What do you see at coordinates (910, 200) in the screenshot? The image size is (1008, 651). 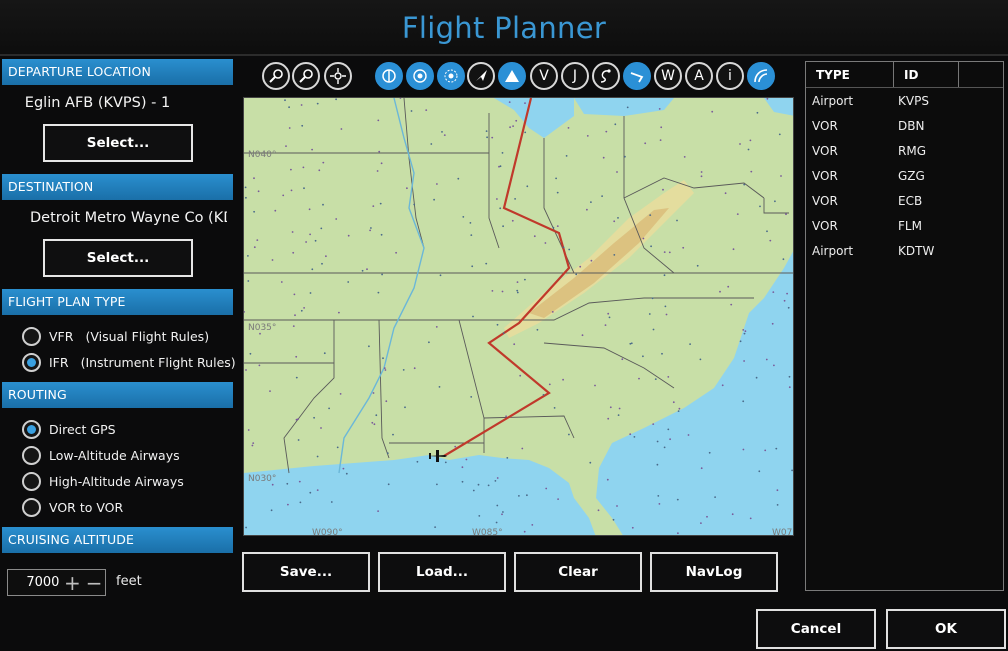 I see `waypoint-id: ECB` at bounding box center [910, 200].